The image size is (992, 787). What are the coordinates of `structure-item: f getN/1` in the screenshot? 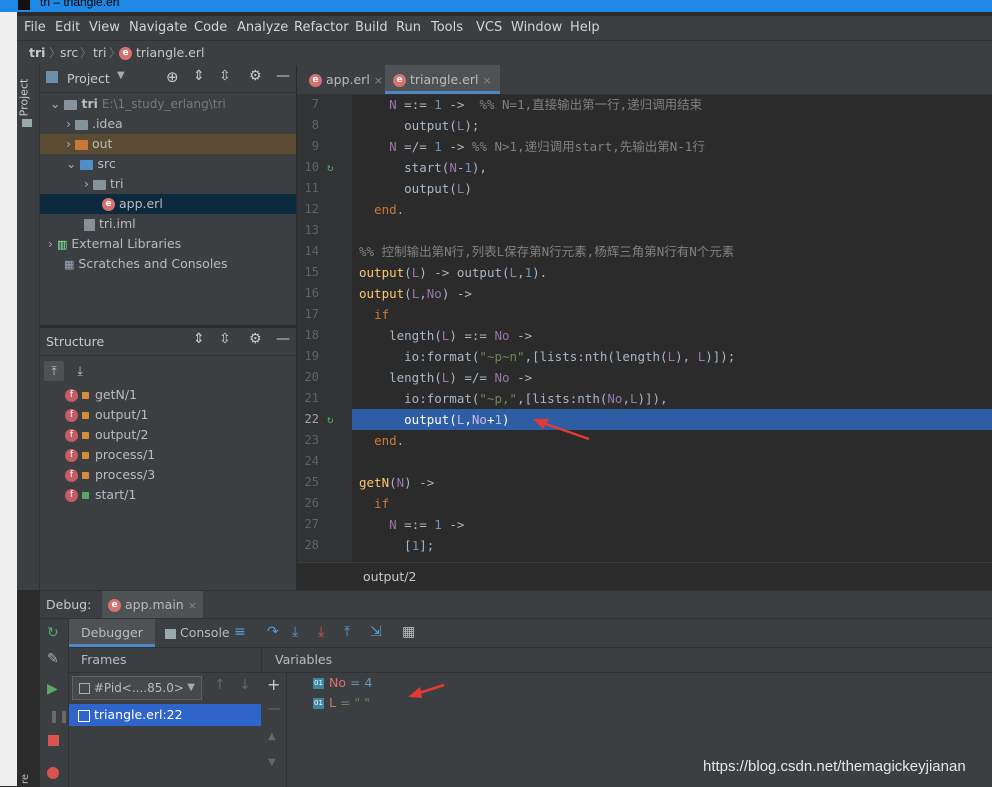 It's located at (101, 395).